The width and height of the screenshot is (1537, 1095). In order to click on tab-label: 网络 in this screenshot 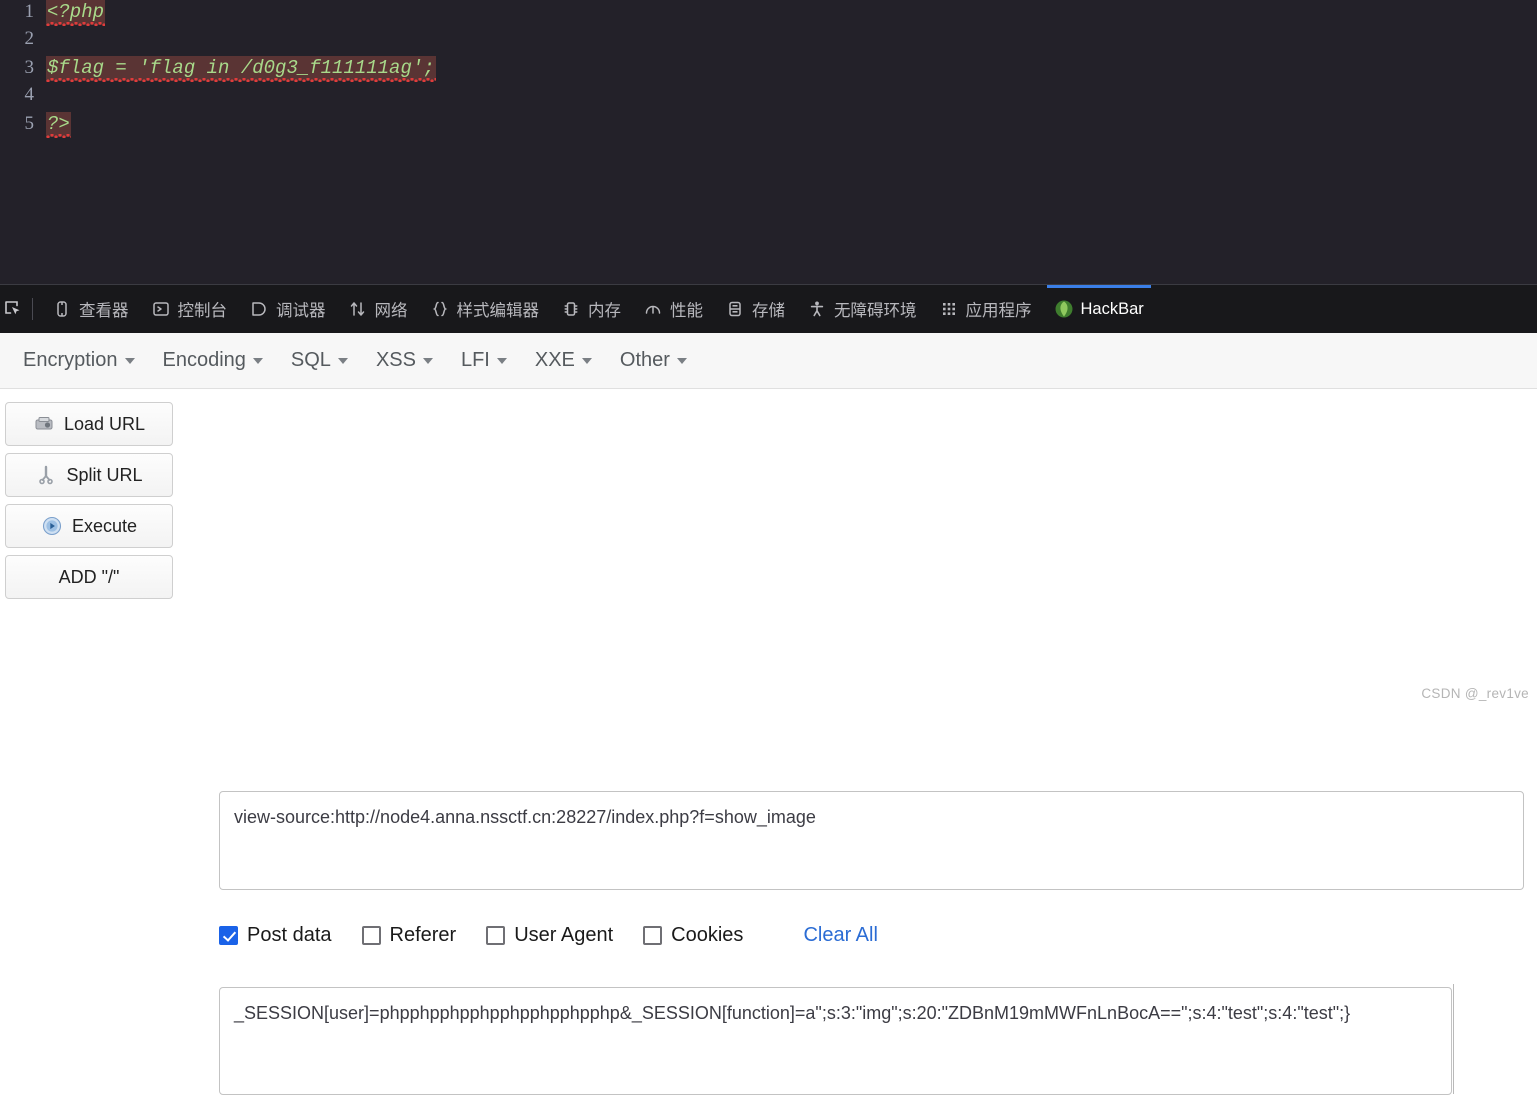, I will do `click(391, 309)`.